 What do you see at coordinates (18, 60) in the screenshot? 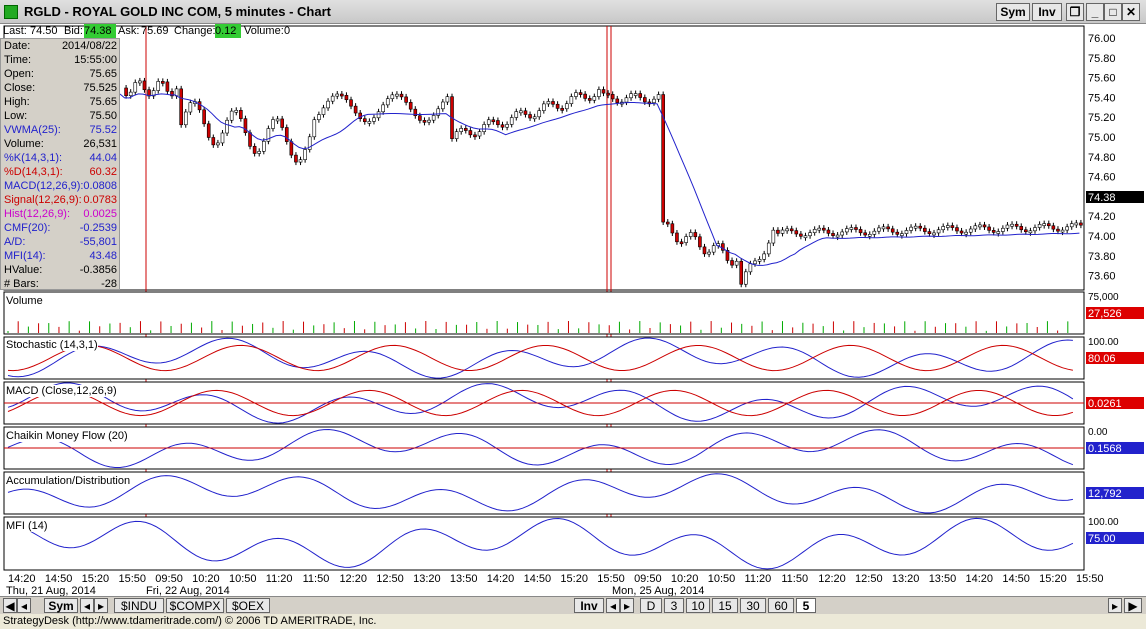
I see `info-key: Time:` at bounding box center [18, 60].